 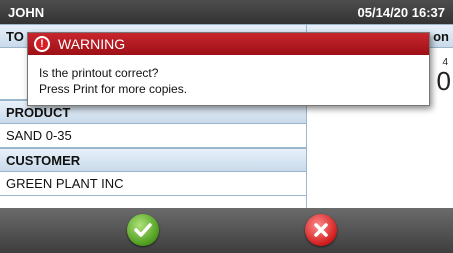 I want to click on weight-value: 0, so click(x=443, y=81).